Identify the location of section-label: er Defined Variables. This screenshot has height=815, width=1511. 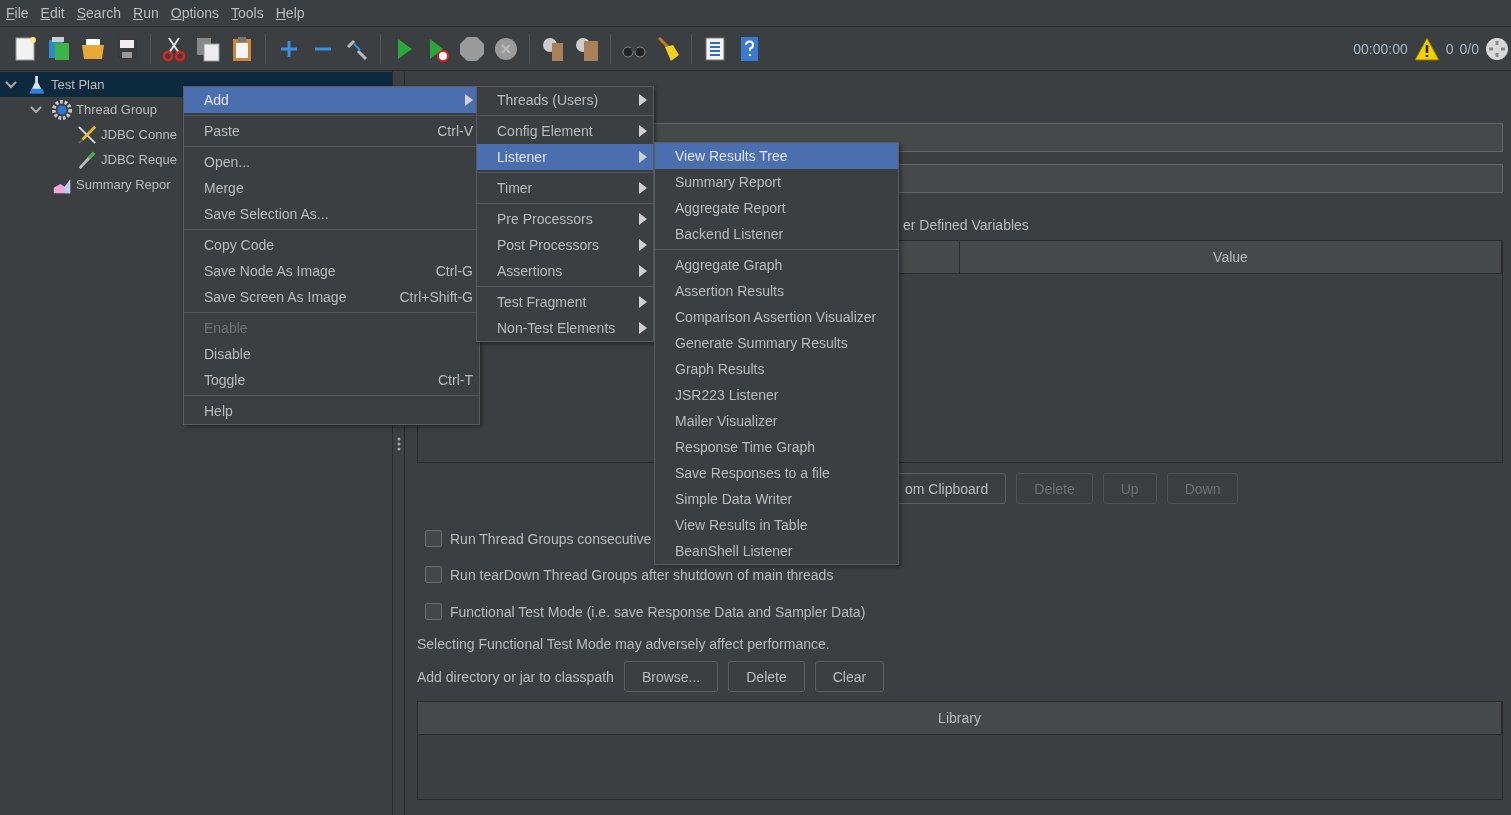
(966, 225).